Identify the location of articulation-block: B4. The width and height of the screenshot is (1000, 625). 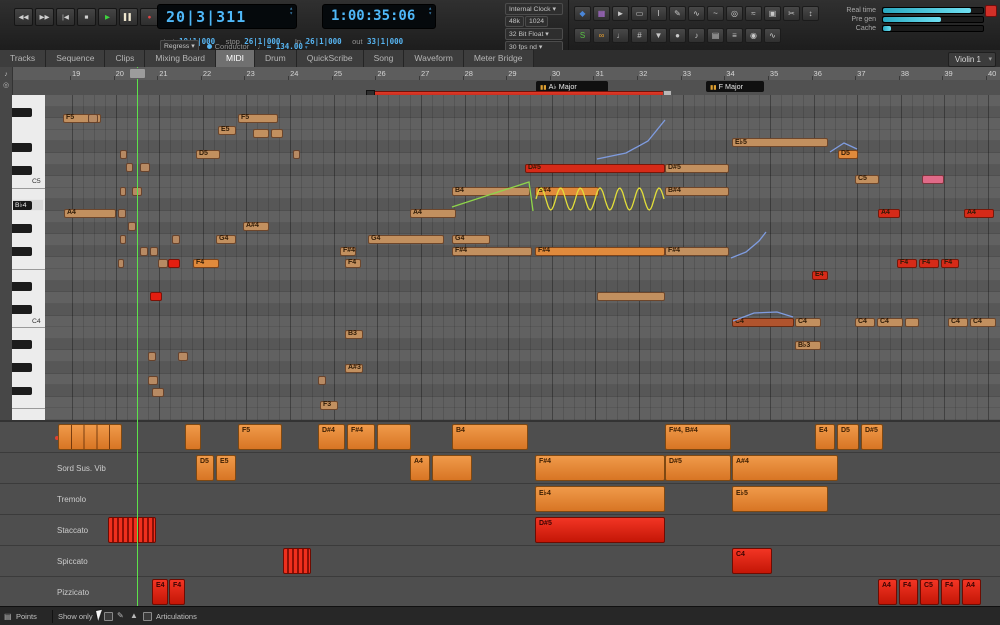
(490, 437).